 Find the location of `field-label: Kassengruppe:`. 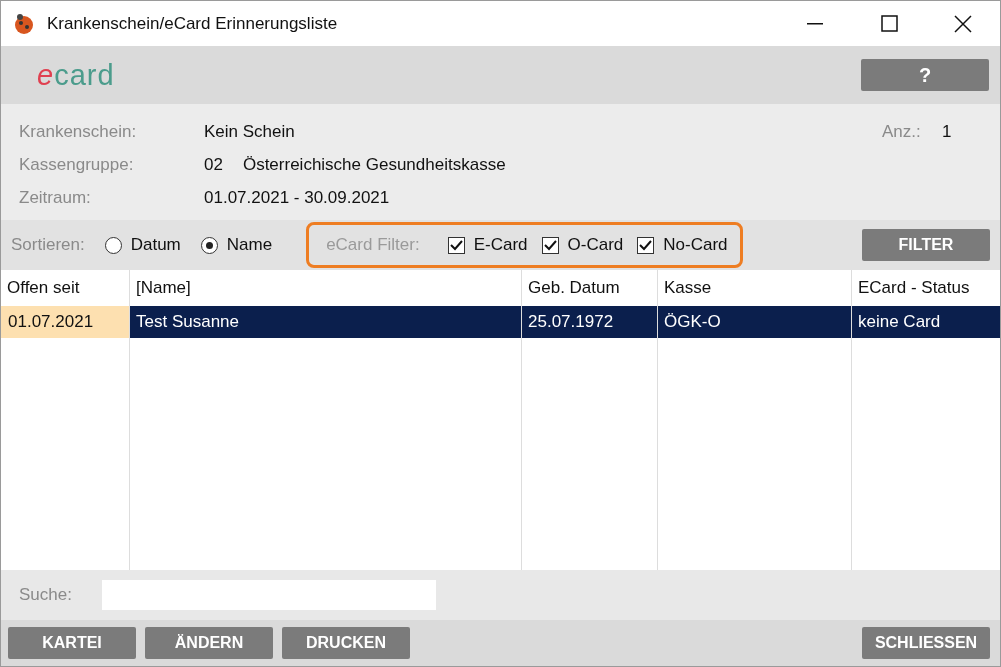

field-label: Kassengruppe: is located at coordinates (77, 165).